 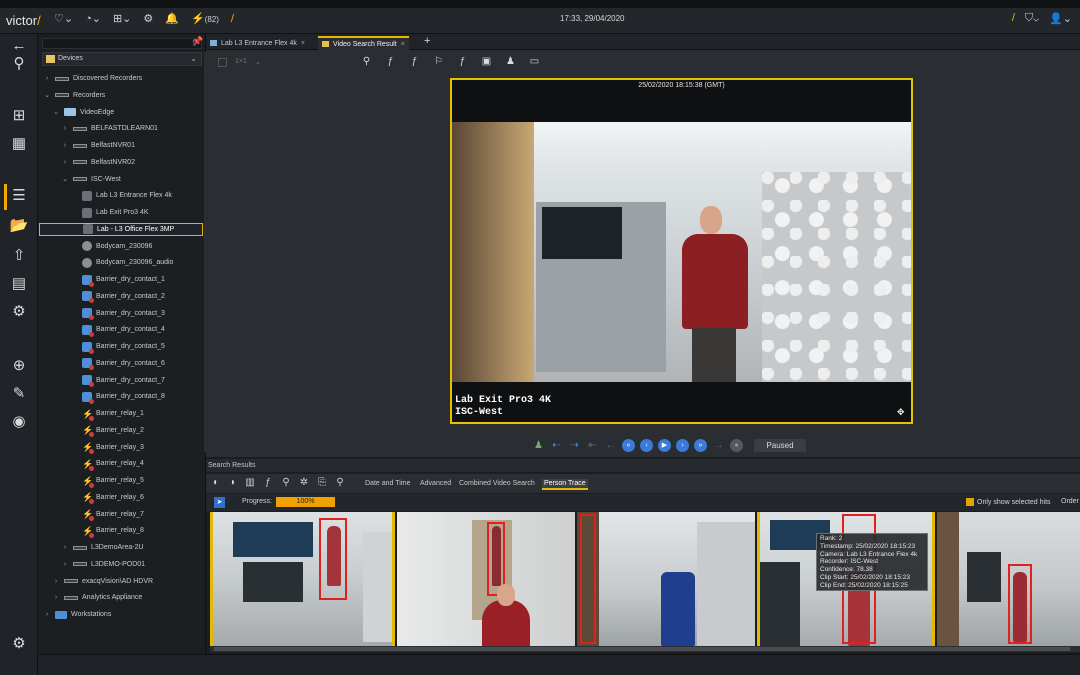 What do you see at coordinates (197, 41) in the screenshot?
I see `pin-icon: 📌` at bounding box center [197, 41].